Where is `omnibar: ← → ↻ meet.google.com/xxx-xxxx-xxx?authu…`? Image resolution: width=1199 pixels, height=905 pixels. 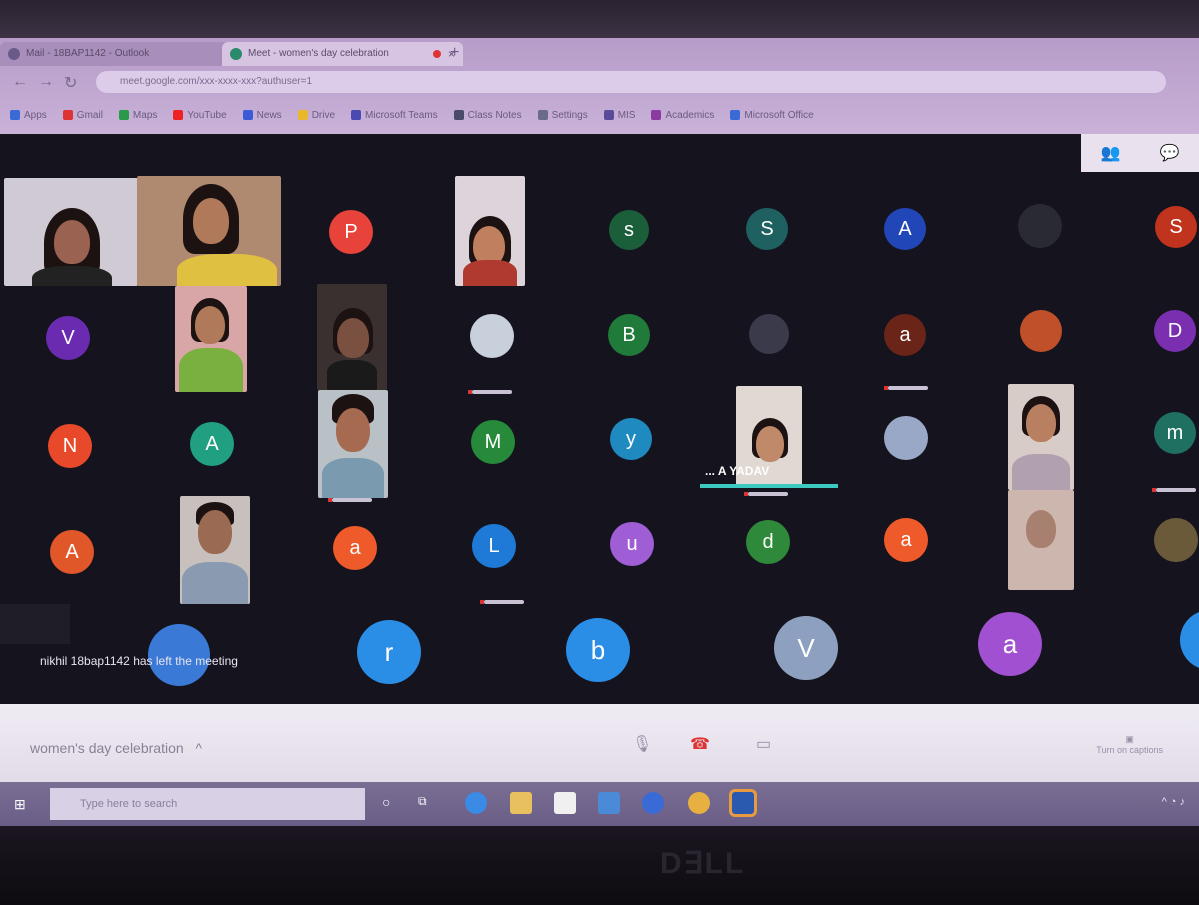 omnibar: ← → ↻ meet.google.com/xxx-xxxx-xxx?authu… is located at coordinates (599, 83).